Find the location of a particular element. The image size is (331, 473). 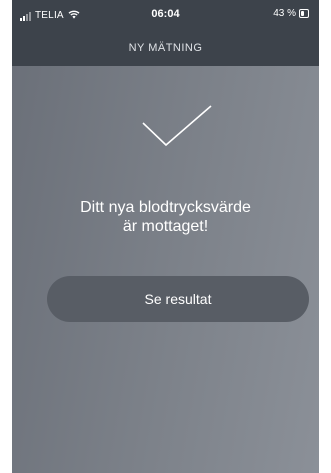

status-right: 43 % is located at coordinates (291, 13).